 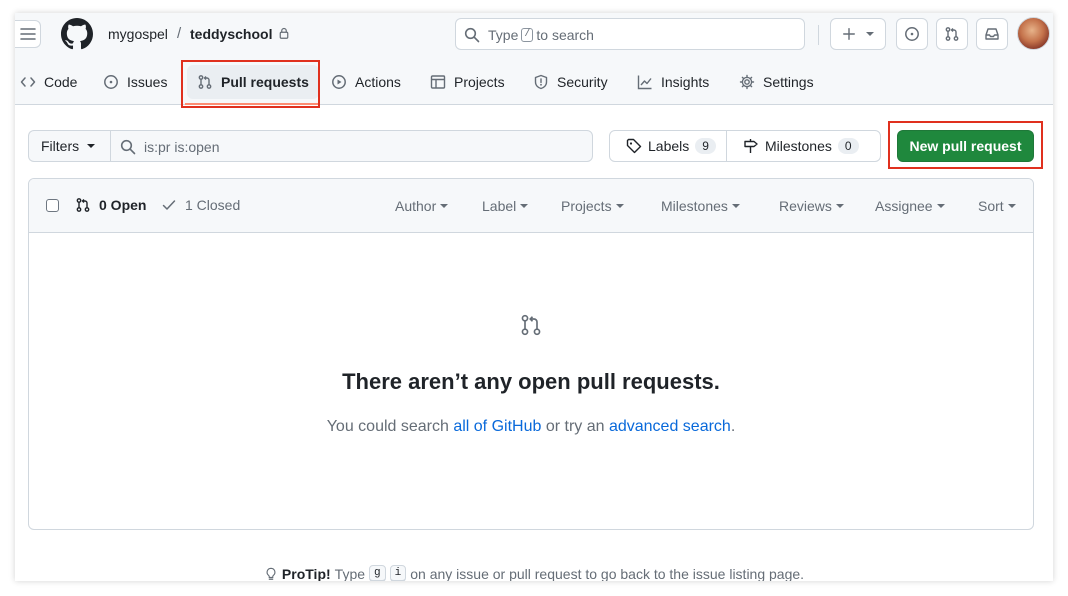 I want to click on tab-issues: Issues, so click(x=135, y=82).